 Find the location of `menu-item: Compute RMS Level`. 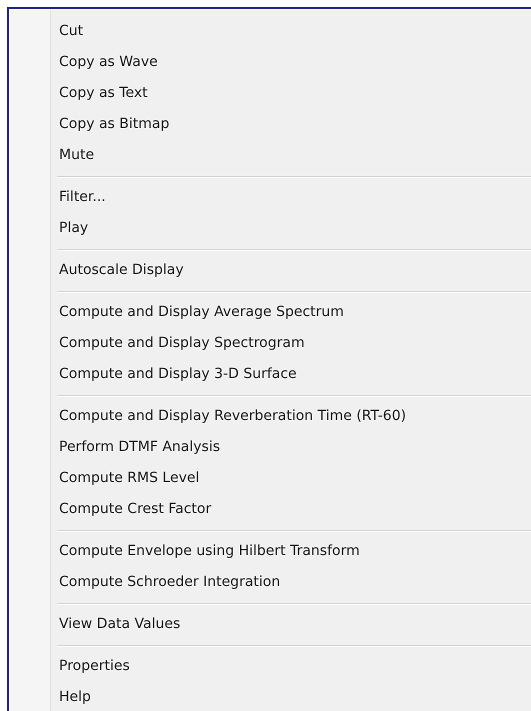

menu-item: Compute RMS Level is located at coordinates (104, 478).